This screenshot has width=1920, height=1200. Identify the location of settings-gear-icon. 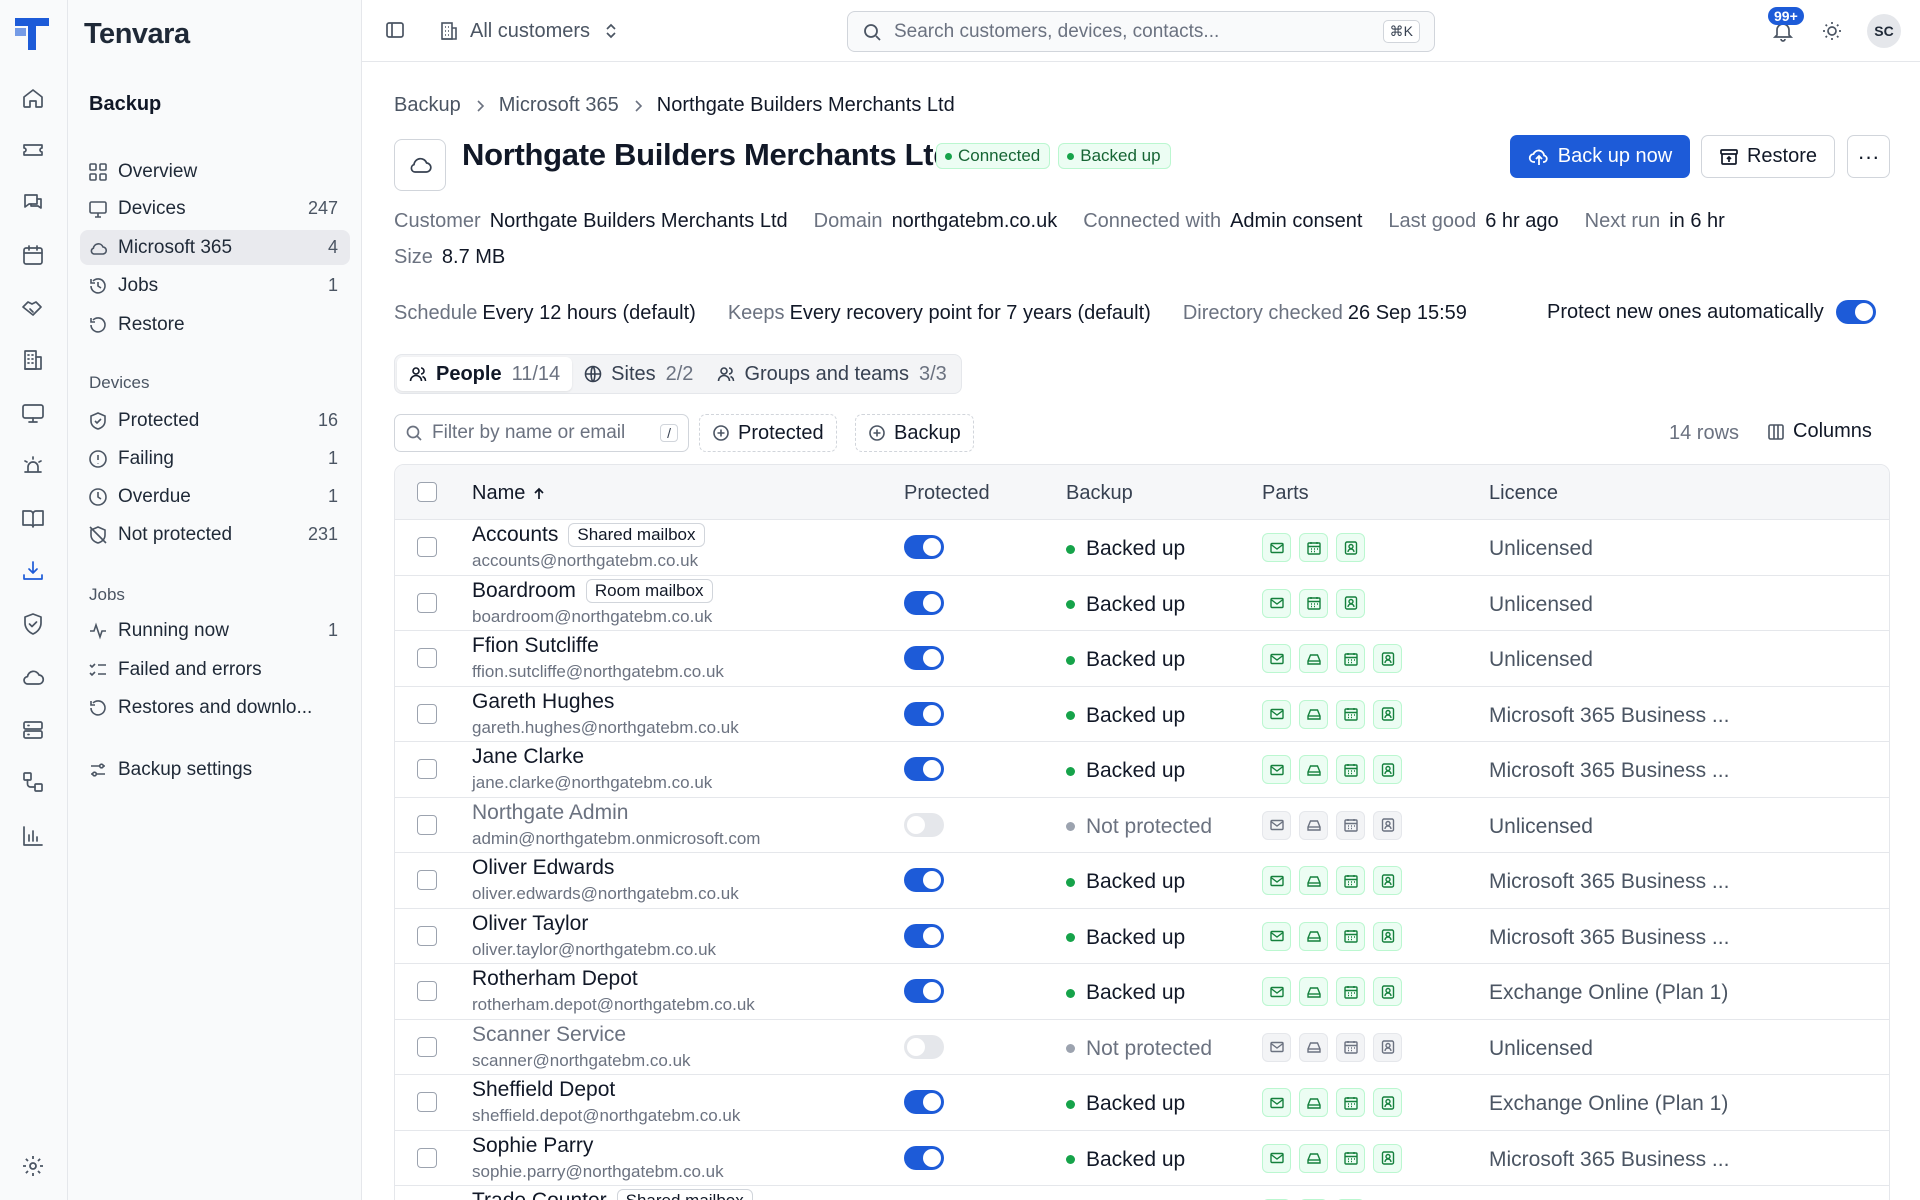
(33, 1166).